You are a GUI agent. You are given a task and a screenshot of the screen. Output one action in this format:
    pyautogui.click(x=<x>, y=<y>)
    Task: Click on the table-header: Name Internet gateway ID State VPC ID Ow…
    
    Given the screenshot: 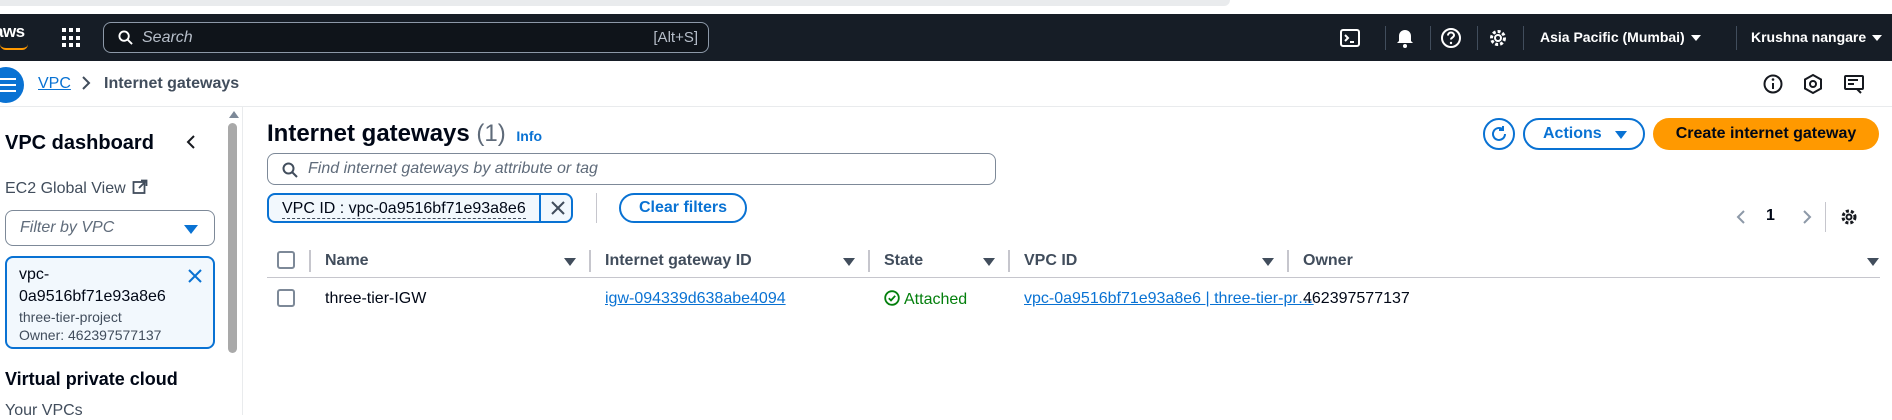 What is the action you would take?
    pyautogui.click(x=1073, y=261)
    